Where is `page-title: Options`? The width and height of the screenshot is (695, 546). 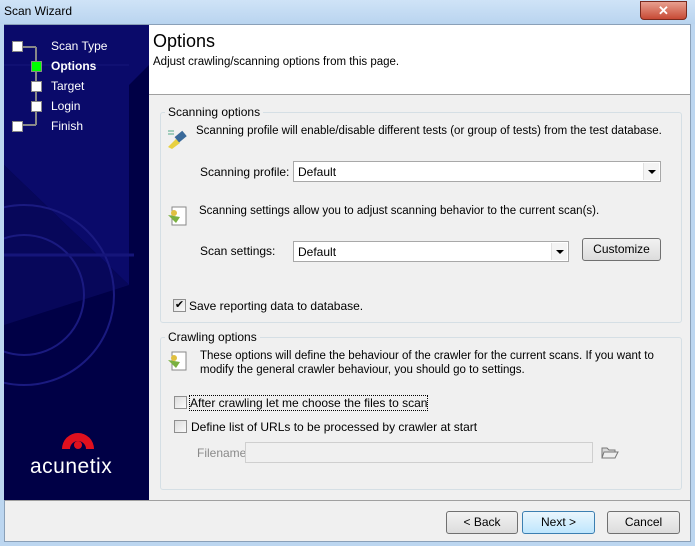 page-title: Options is located at coordinates (184, 41).